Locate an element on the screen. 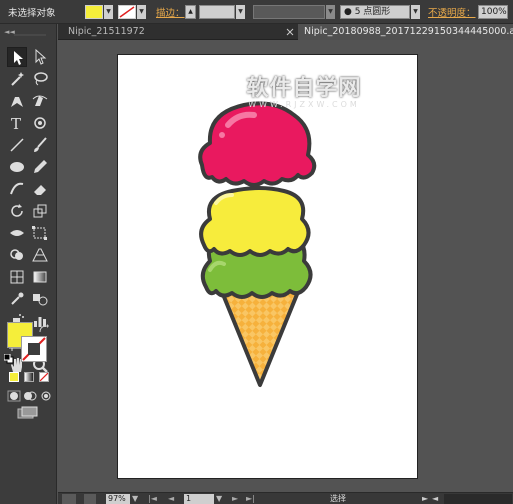 This screenshot has width=513, height=504. flare-icon is located at coordinates (40, 123).